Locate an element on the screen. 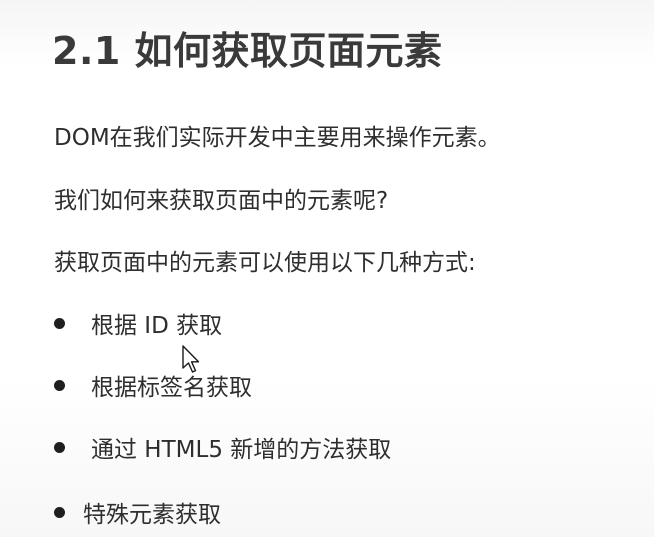  list-item-special-elements: 特殊元素获取 is located at coordinates (137, 512).